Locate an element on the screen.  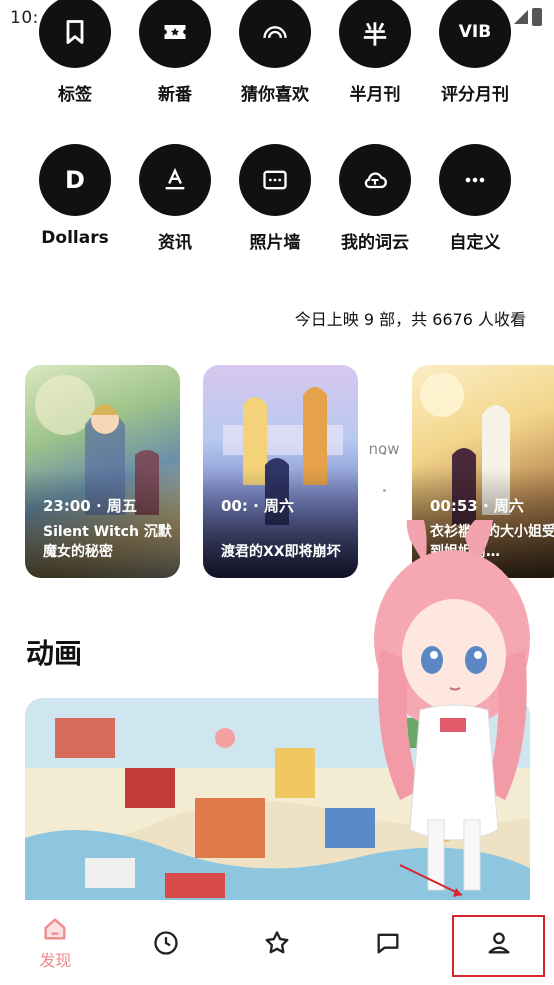
shortcut-word-cloud: 我的词云 is located at coordinates (375, 198).